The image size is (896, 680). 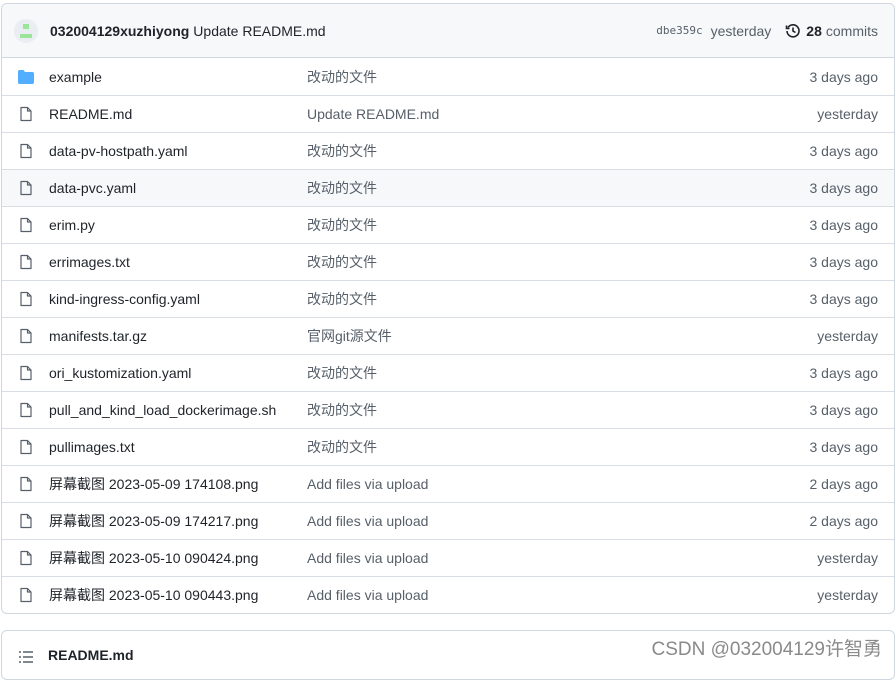 I want to click on list-icon, so click(x=26, y=657).